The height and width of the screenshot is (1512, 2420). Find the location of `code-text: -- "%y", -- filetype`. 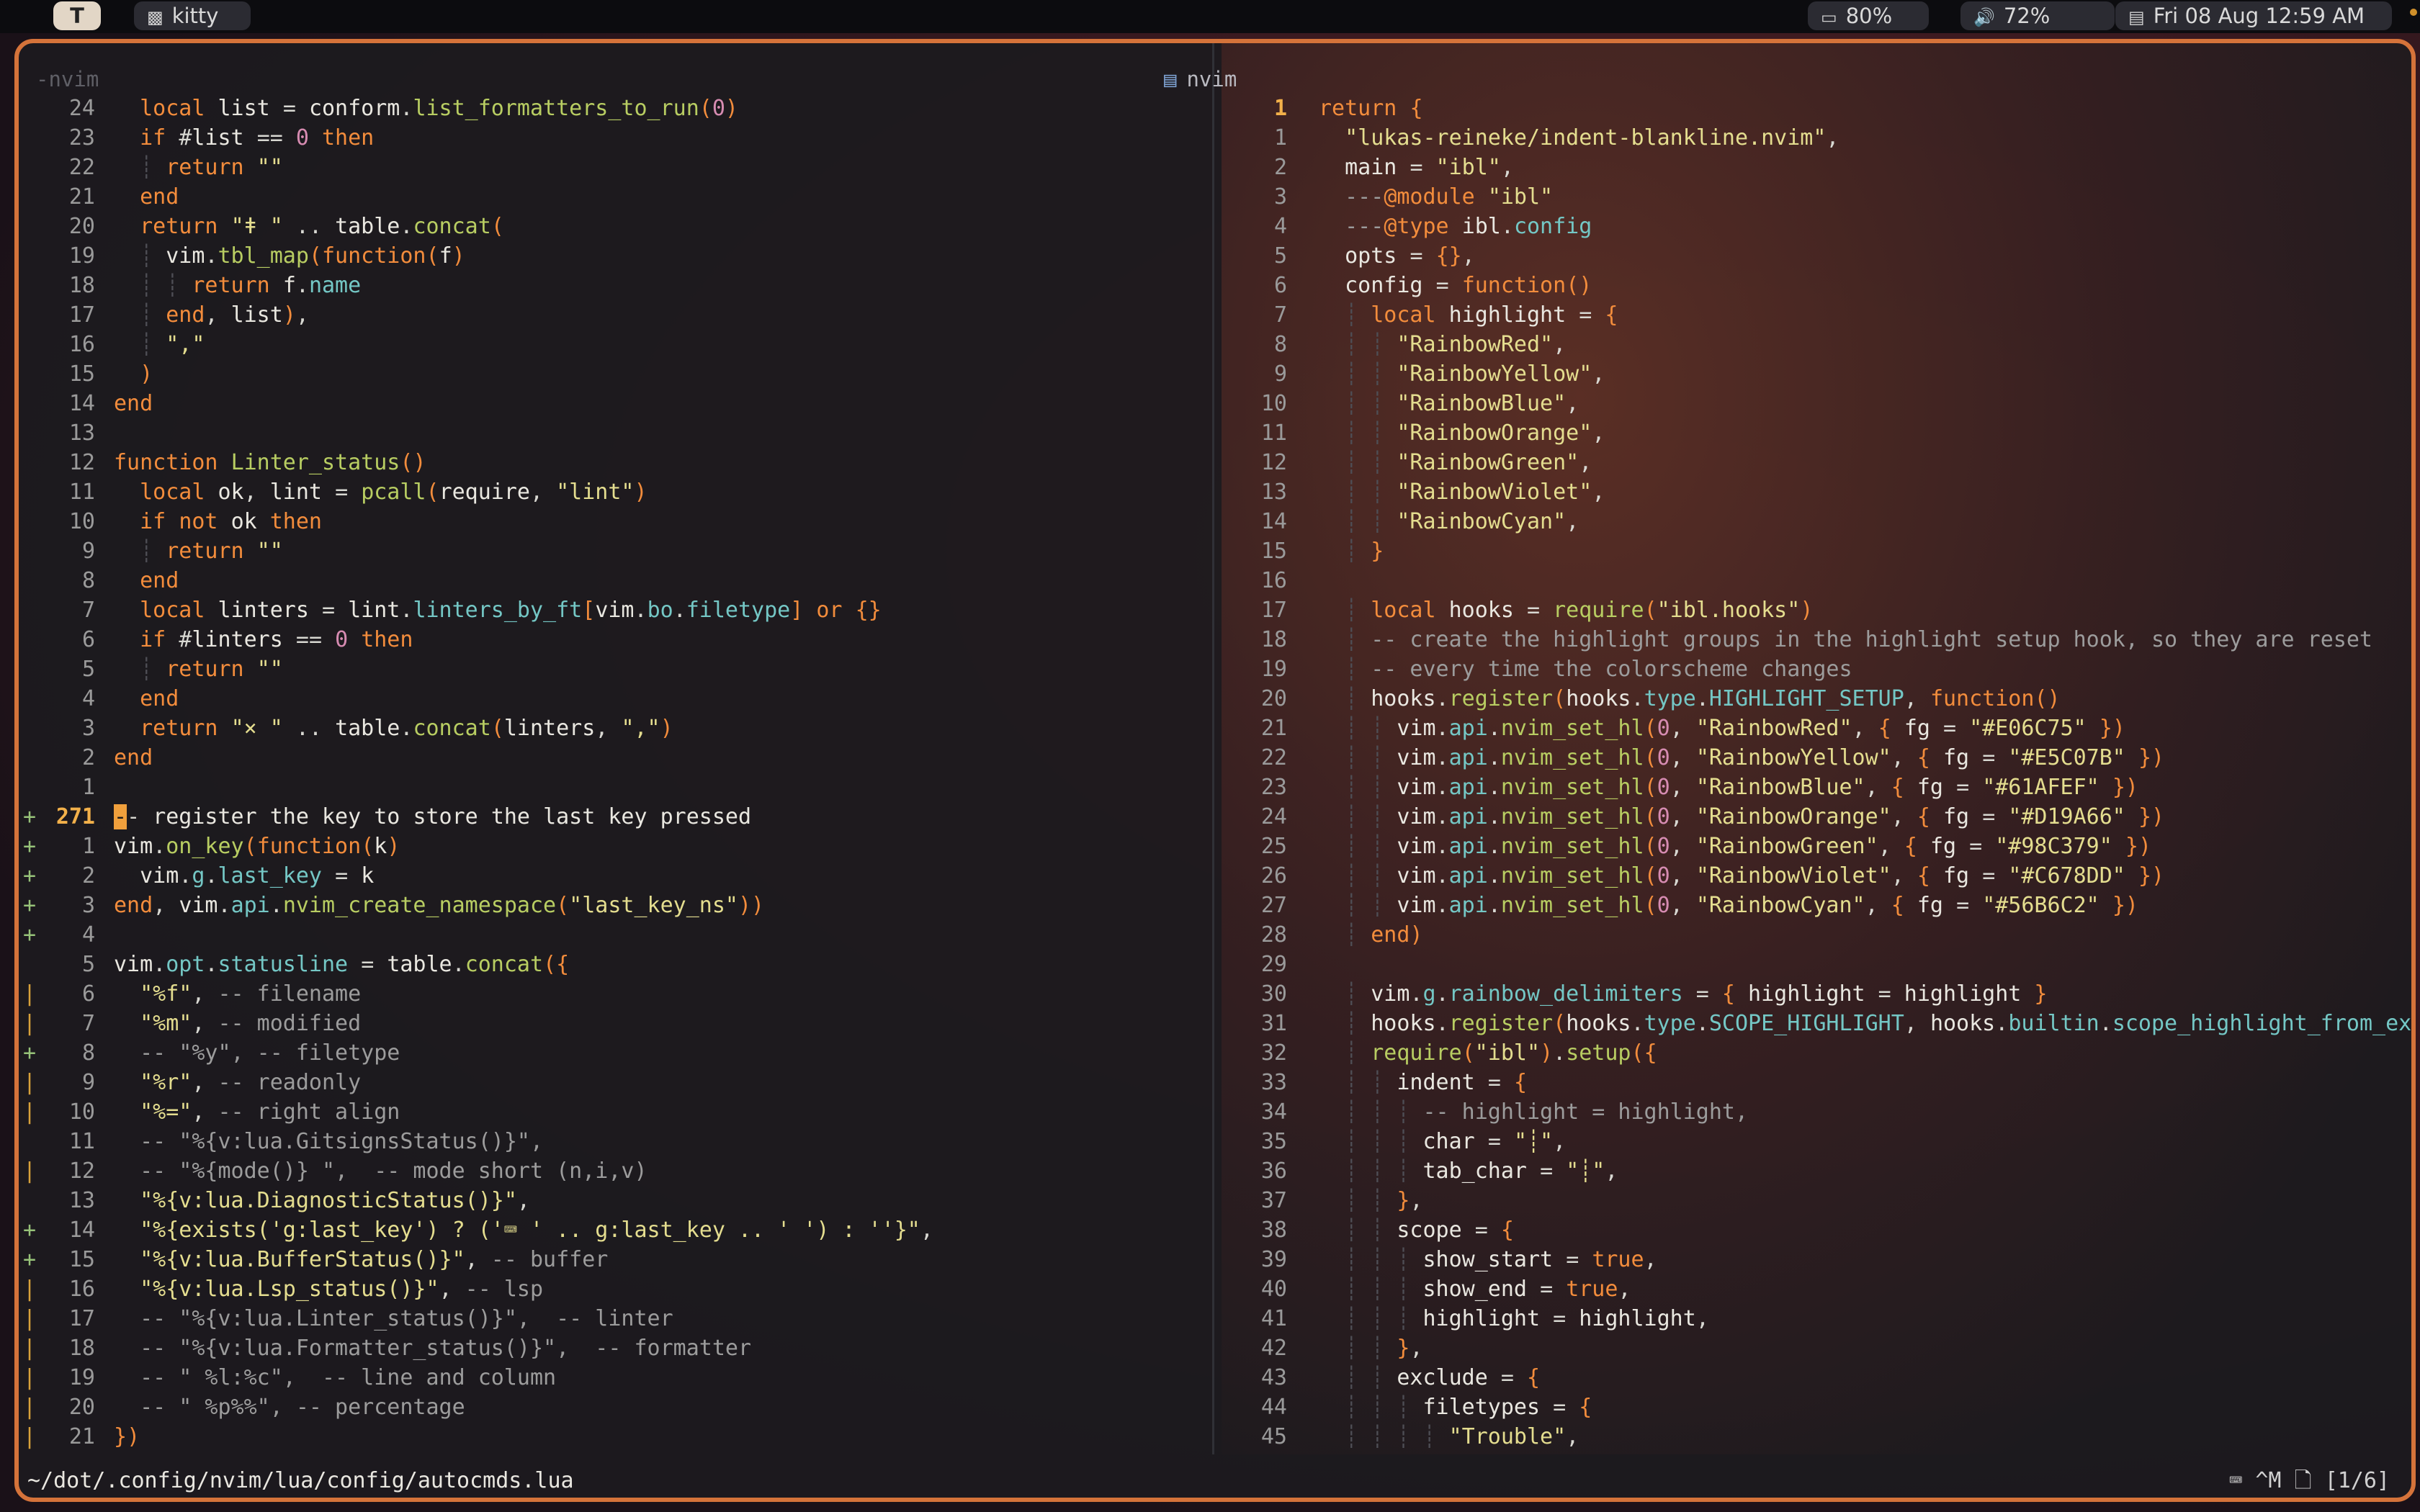

code-text: -- "%y", -- filetype is located at coordinates (247, 1053).